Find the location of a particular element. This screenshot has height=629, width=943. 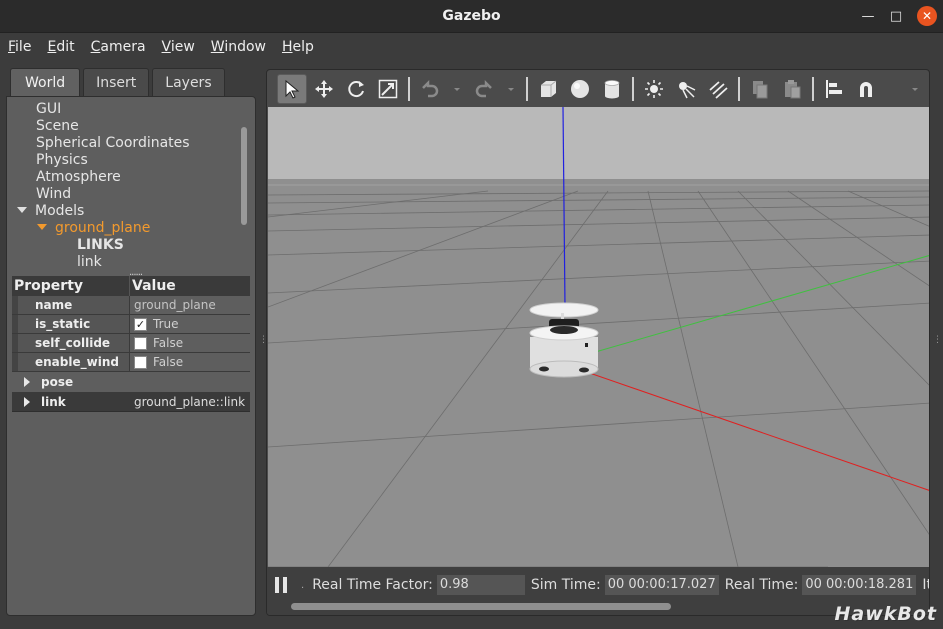

sky is located at coordinates (598, 147).